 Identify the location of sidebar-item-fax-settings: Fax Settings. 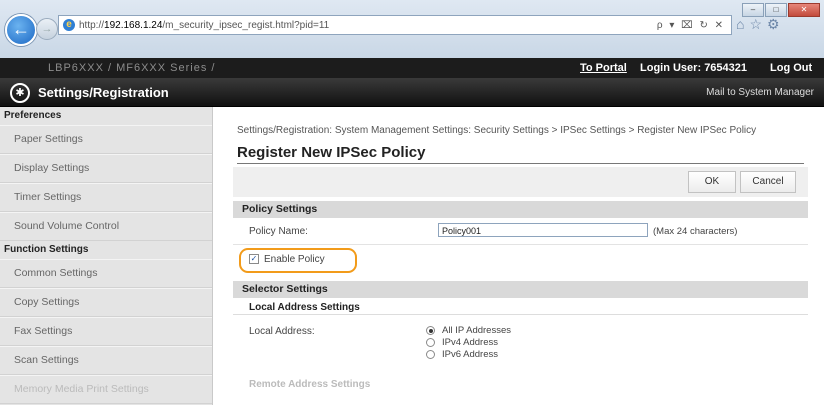
(106, 331).